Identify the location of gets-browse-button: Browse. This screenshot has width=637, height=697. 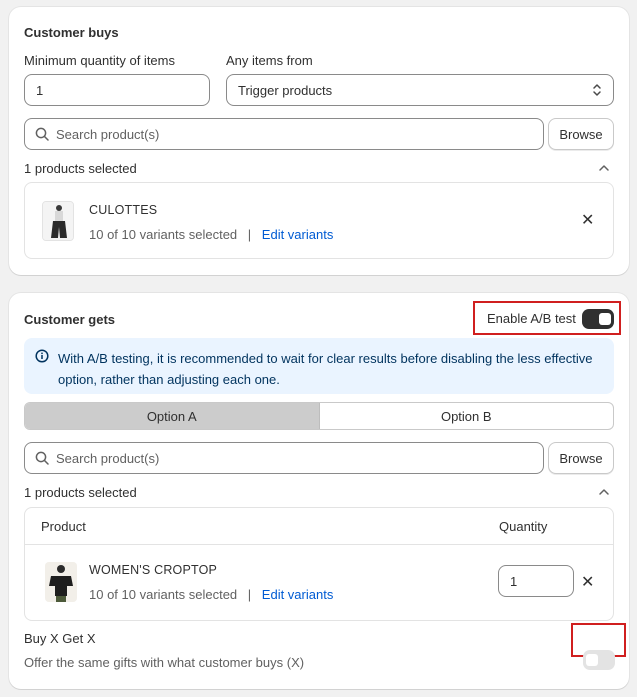
(581, 458).